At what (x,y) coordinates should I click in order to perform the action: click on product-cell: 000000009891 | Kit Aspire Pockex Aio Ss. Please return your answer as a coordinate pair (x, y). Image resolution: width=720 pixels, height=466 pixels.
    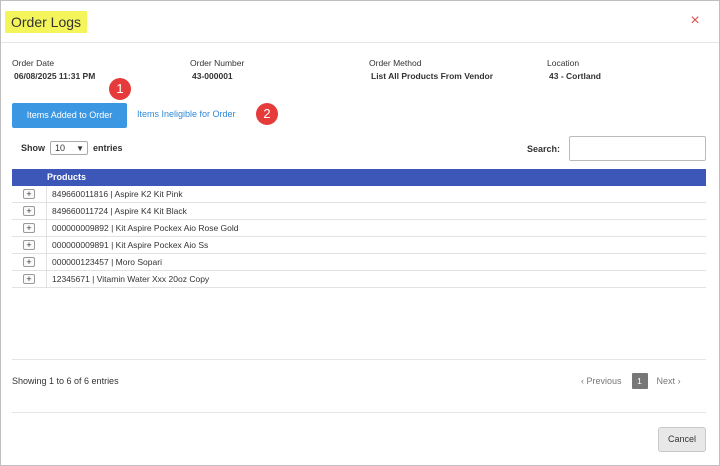
    Looking at the image, I should click on (130, 245).